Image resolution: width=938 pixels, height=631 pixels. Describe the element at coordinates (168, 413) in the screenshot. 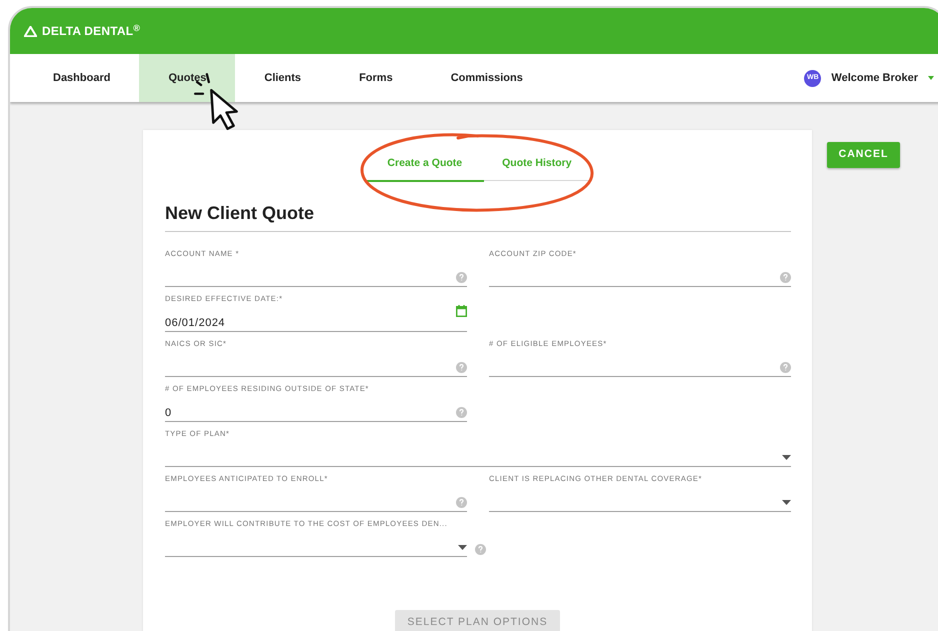

I see `field-value: 0` at that location.